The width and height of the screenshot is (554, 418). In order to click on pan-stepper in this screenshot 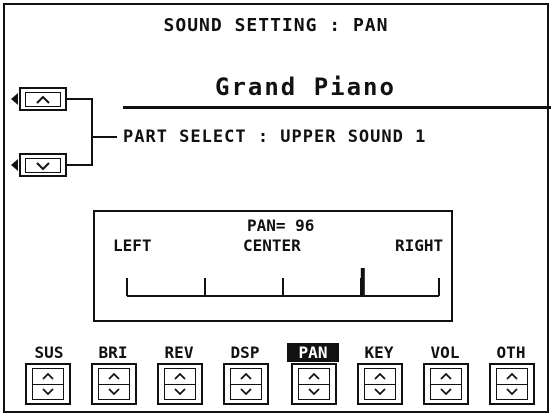, I will do `click(314, 384)`.